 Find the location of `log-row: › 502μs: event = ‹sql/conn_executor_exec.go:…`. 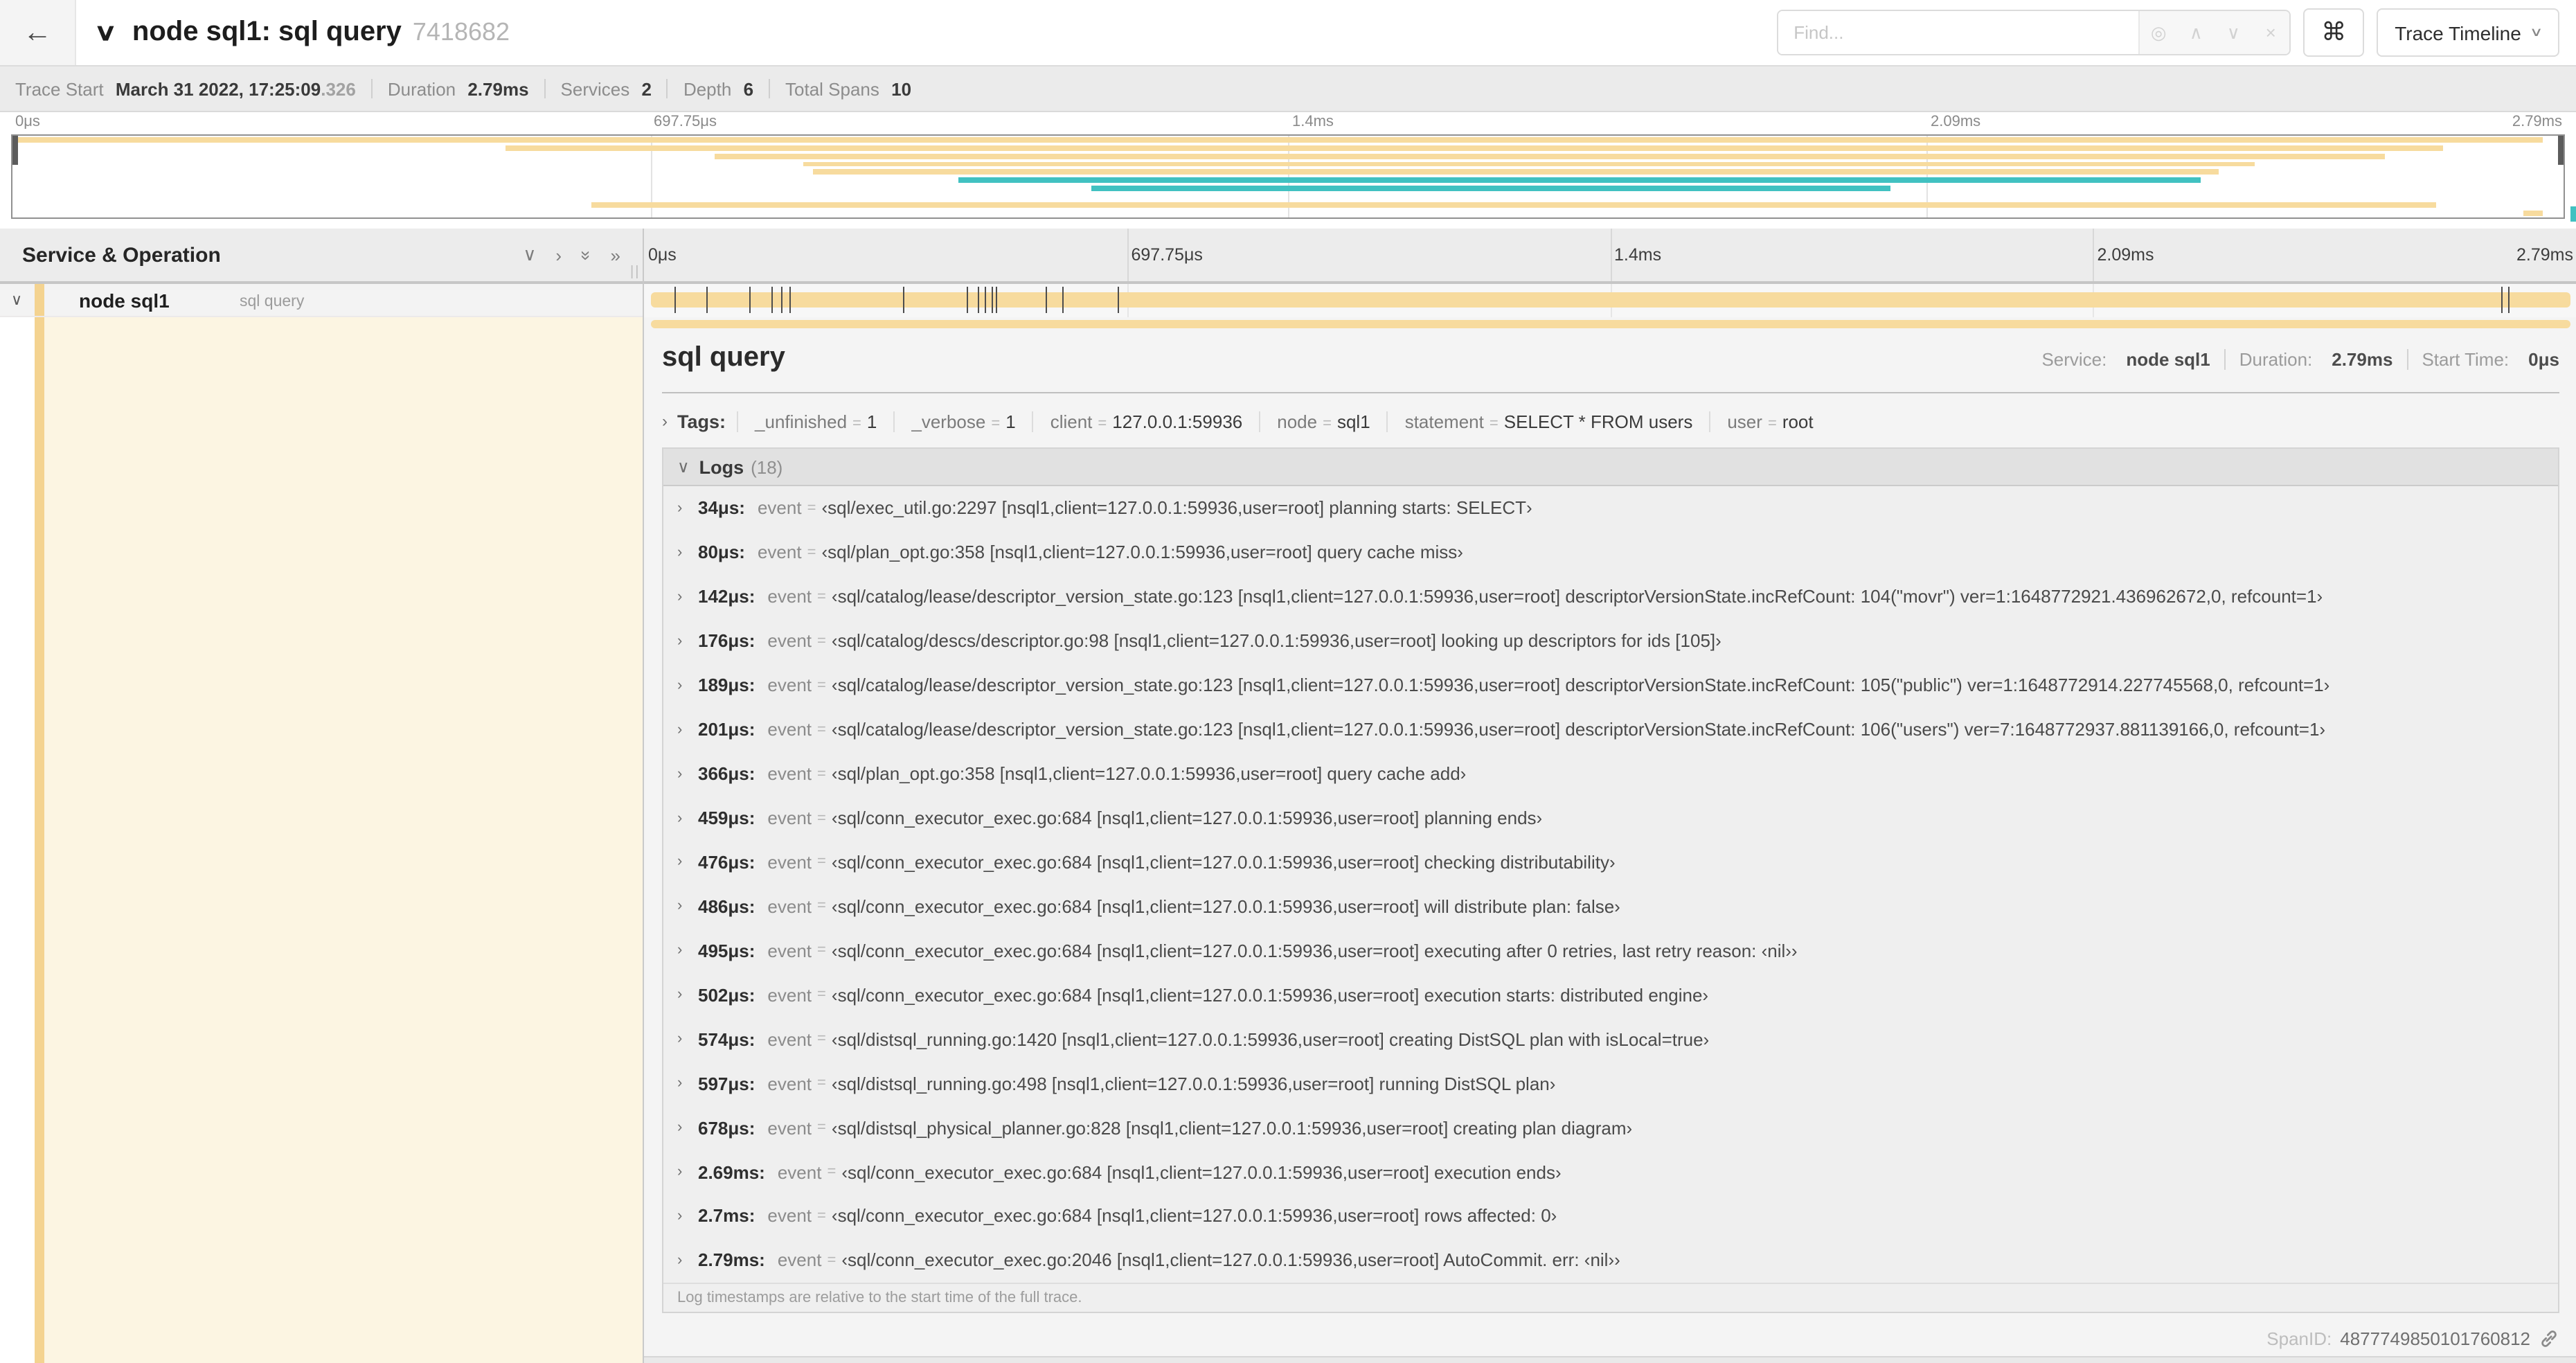

log-row: › 502μs: event = ‹sql/conn_executor_exec.go:… is located at coordinates (1611, 995).